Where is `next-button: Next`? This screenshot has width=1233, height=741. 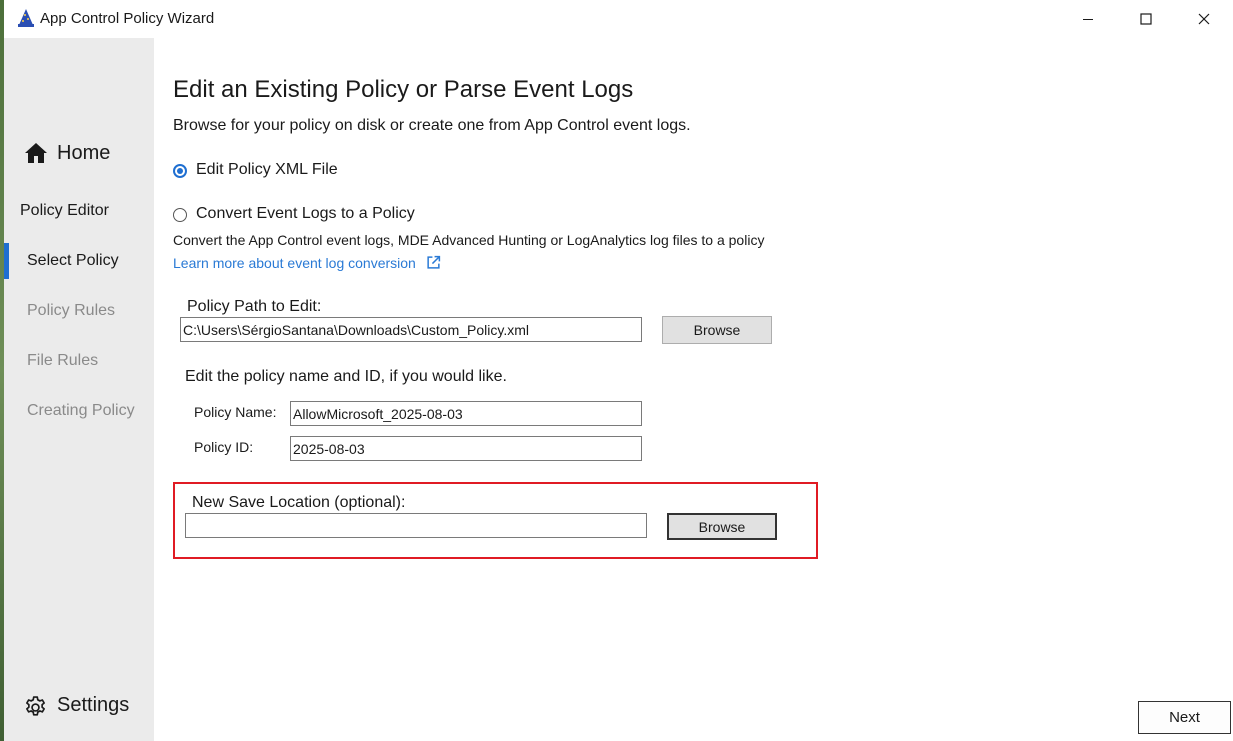
next-button: Next is located at coordinates (1184, 717).